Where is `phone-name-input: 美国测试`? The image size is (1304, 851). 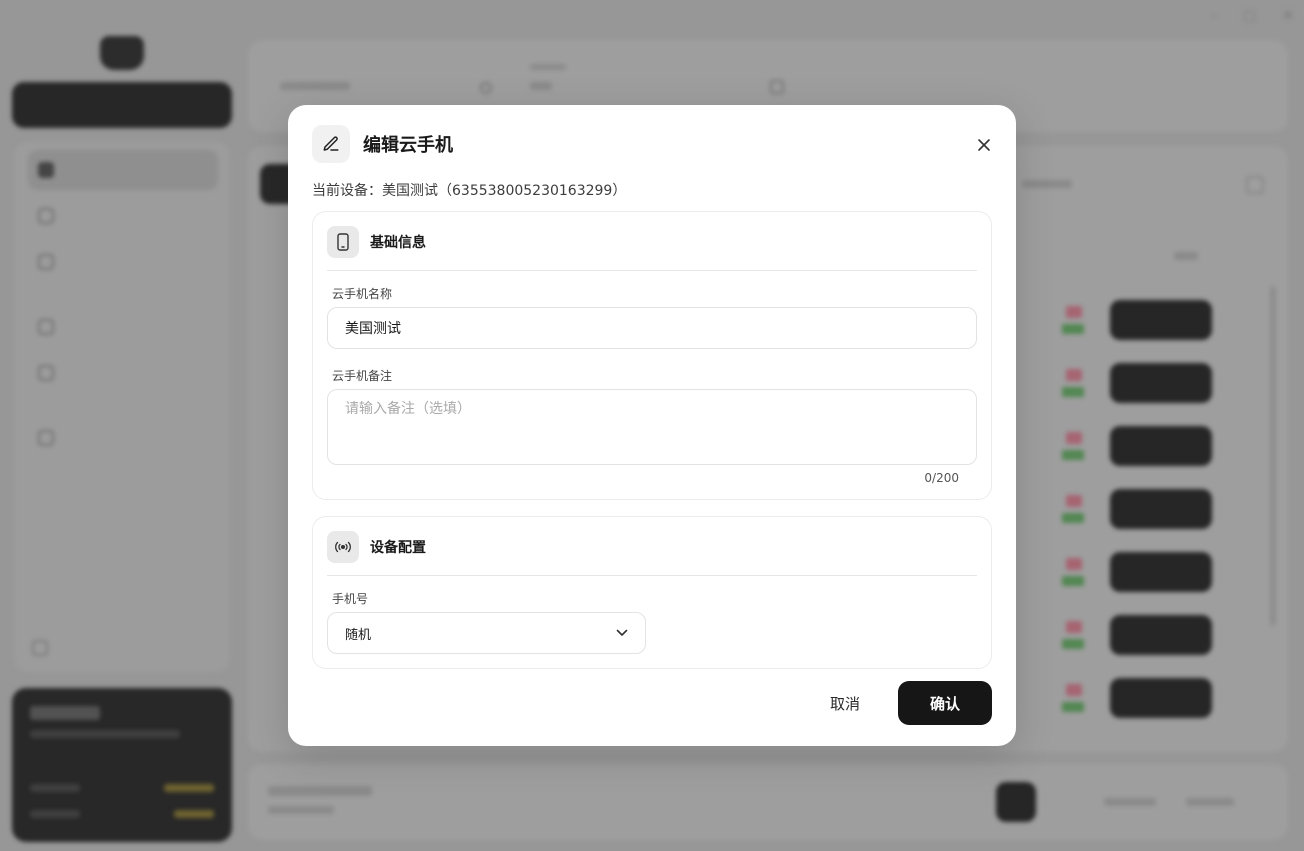
phone-name-input: 美国测试 is located at coordinates (652, 328).